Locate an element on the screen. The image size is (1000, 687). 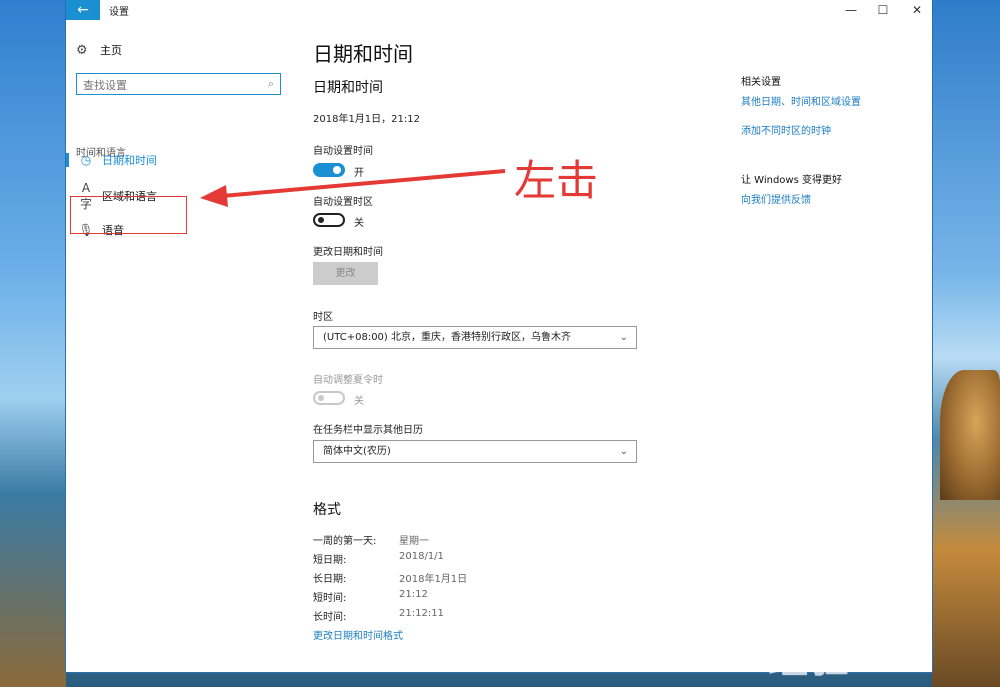
change-datetime-button: 更改 is located at coordinates (345, 273).